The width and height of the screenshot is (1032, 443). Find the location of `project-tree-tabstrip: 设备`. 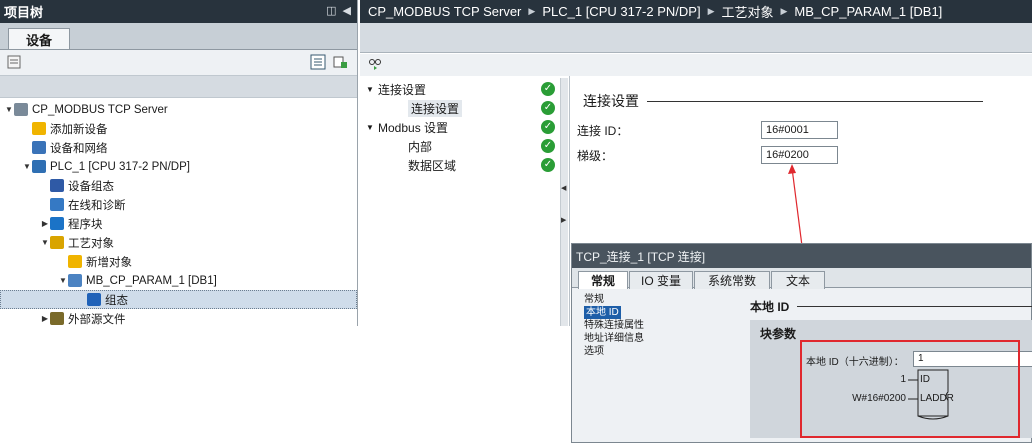

project-tree-tabstrip: 设备 is located at coordinates (178, 36).